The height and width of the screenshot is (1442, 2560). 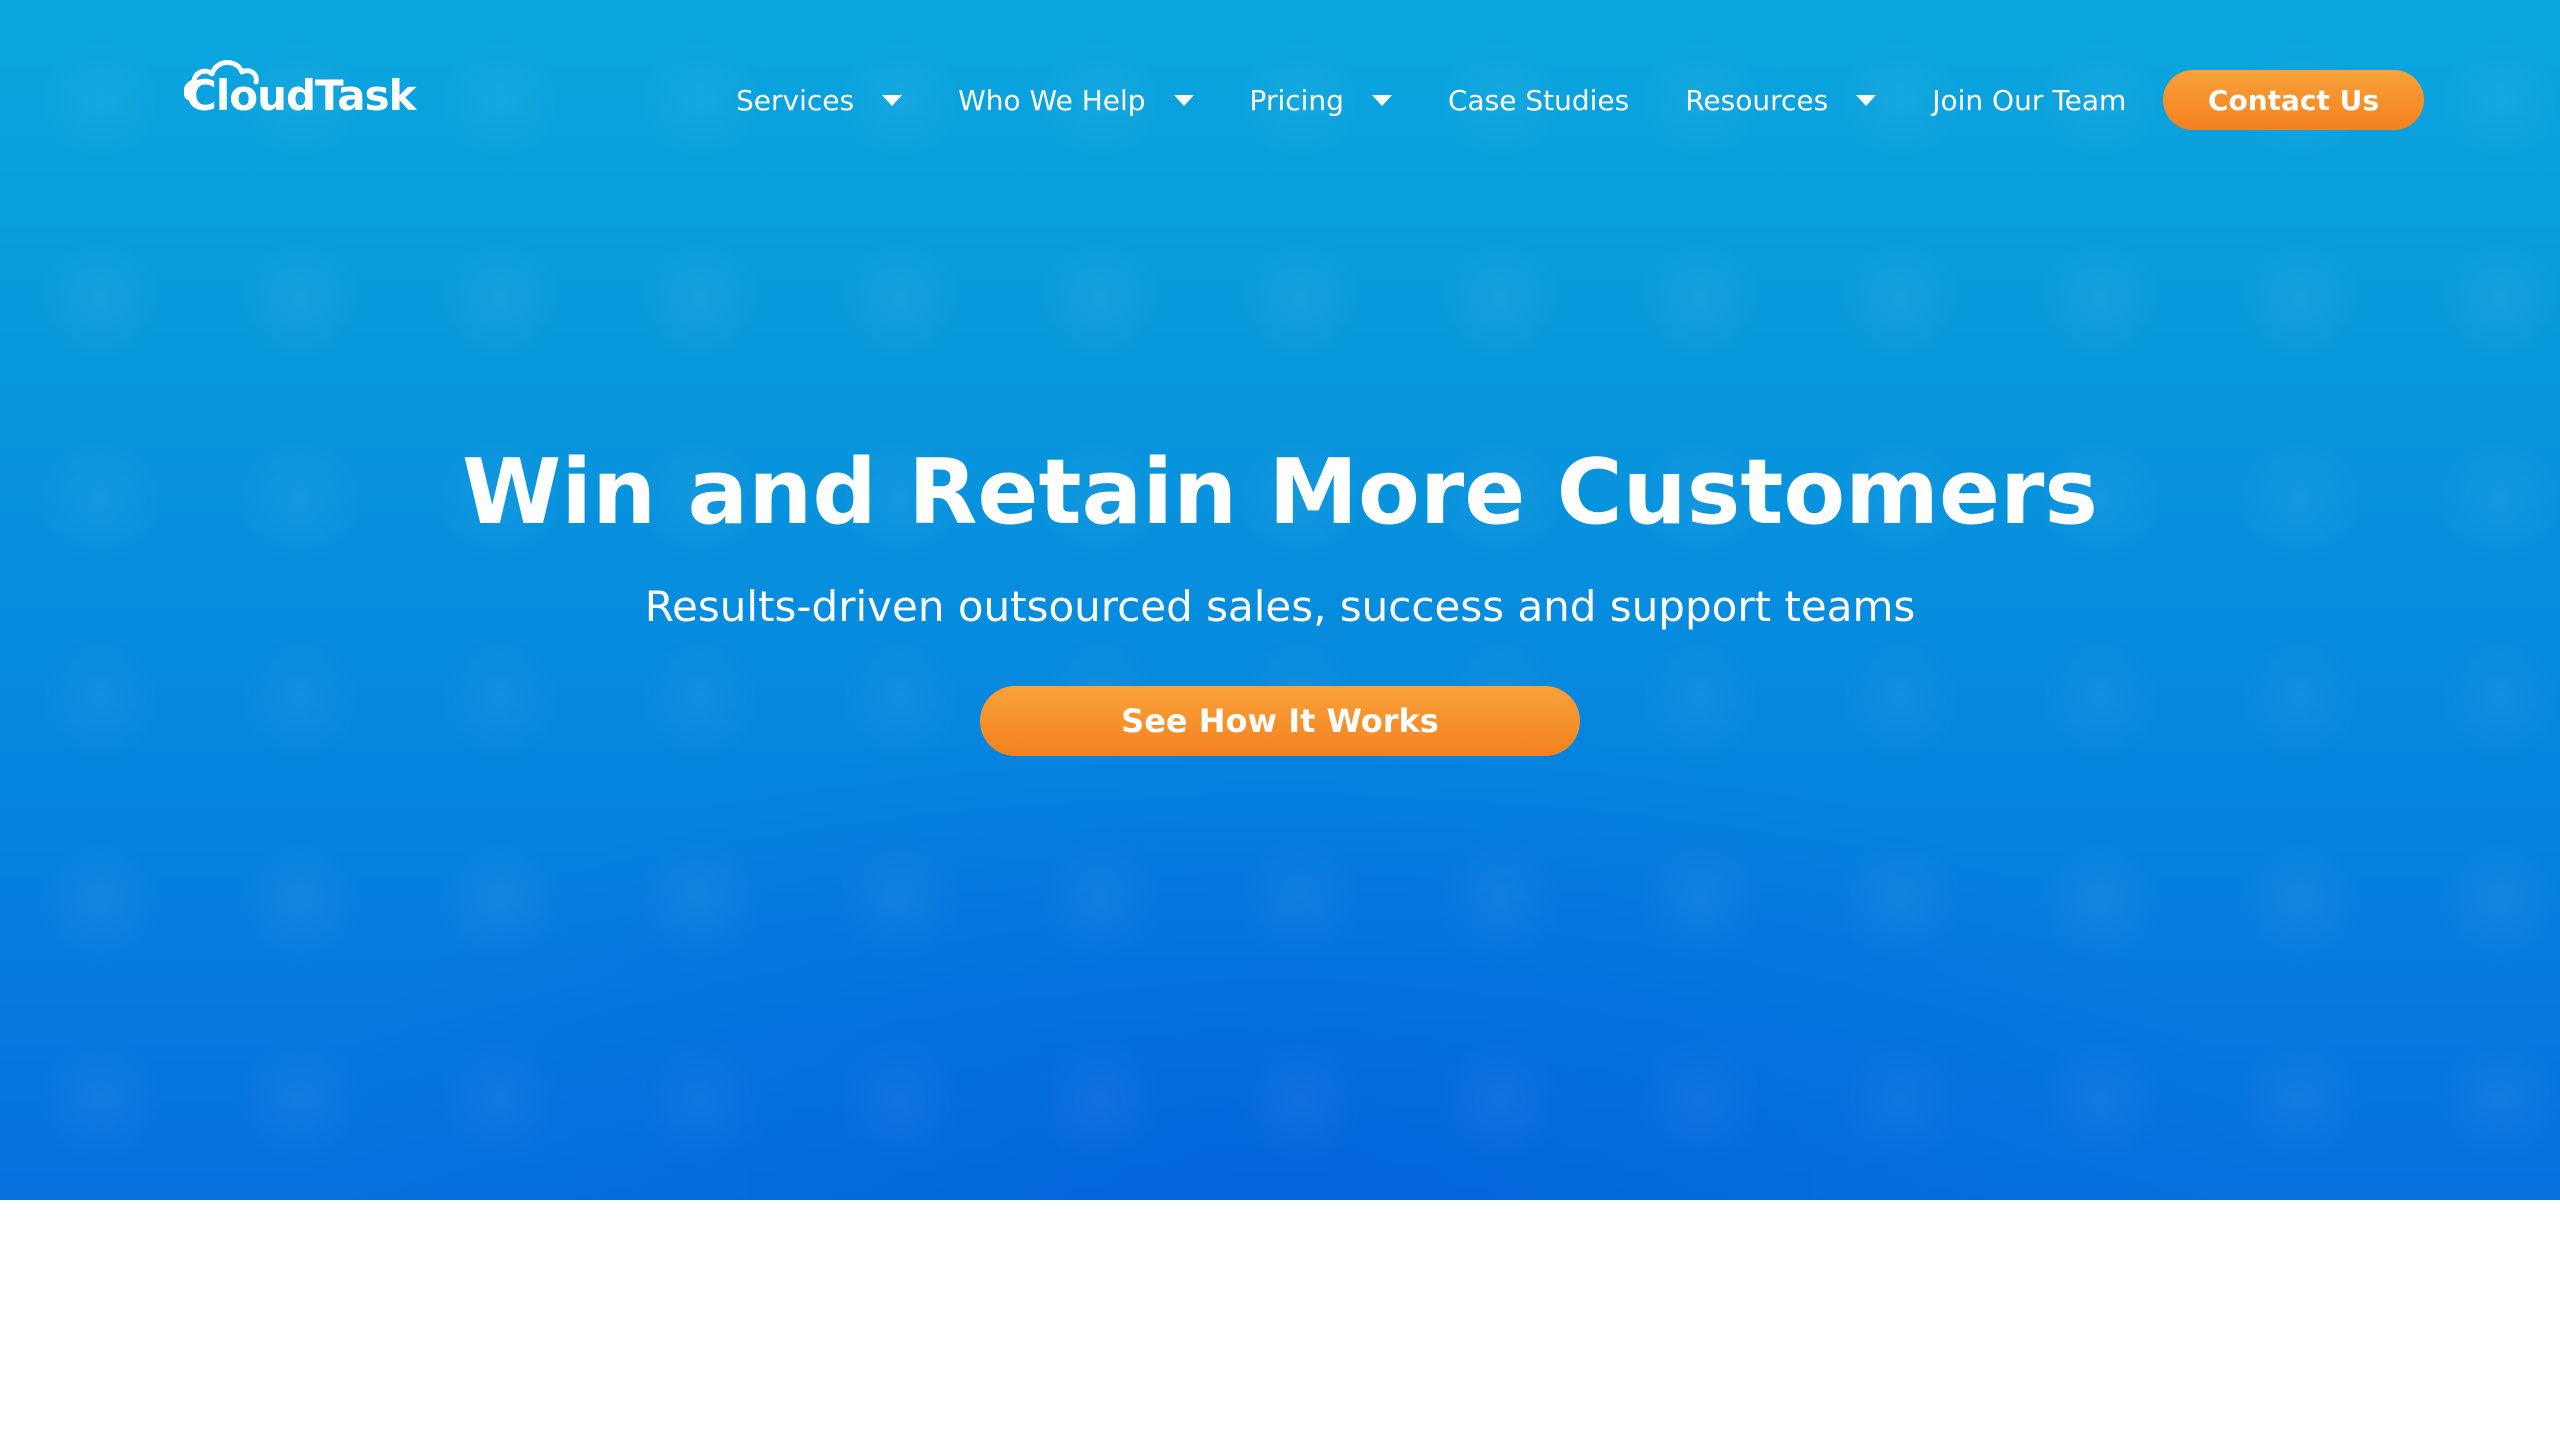 I want to click on nav-item-label: Join Our Team, so click(x=2029, y=100).